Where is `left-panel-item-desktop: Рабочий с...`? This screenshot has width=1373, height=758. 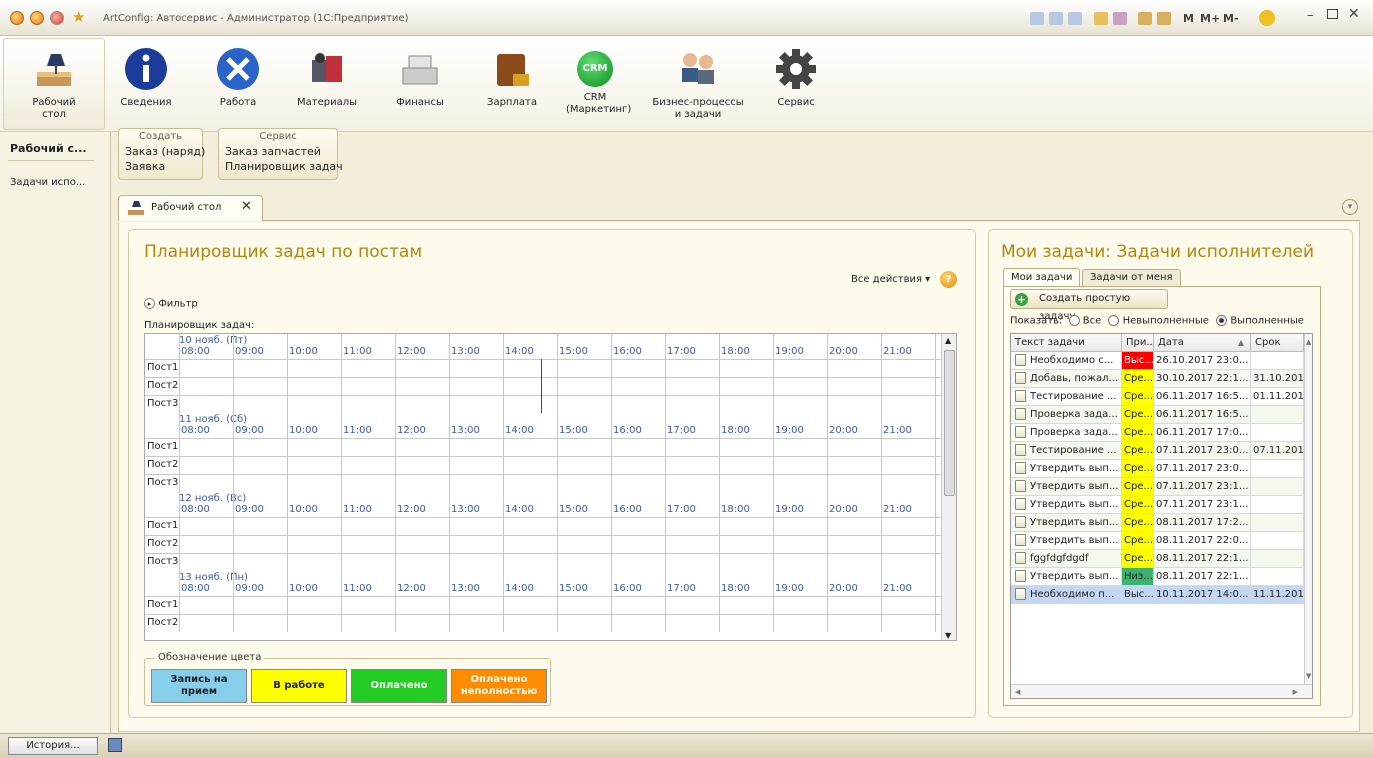
left-panel-item-desktop: Рабочий с... is located at coordinates (48, 148).